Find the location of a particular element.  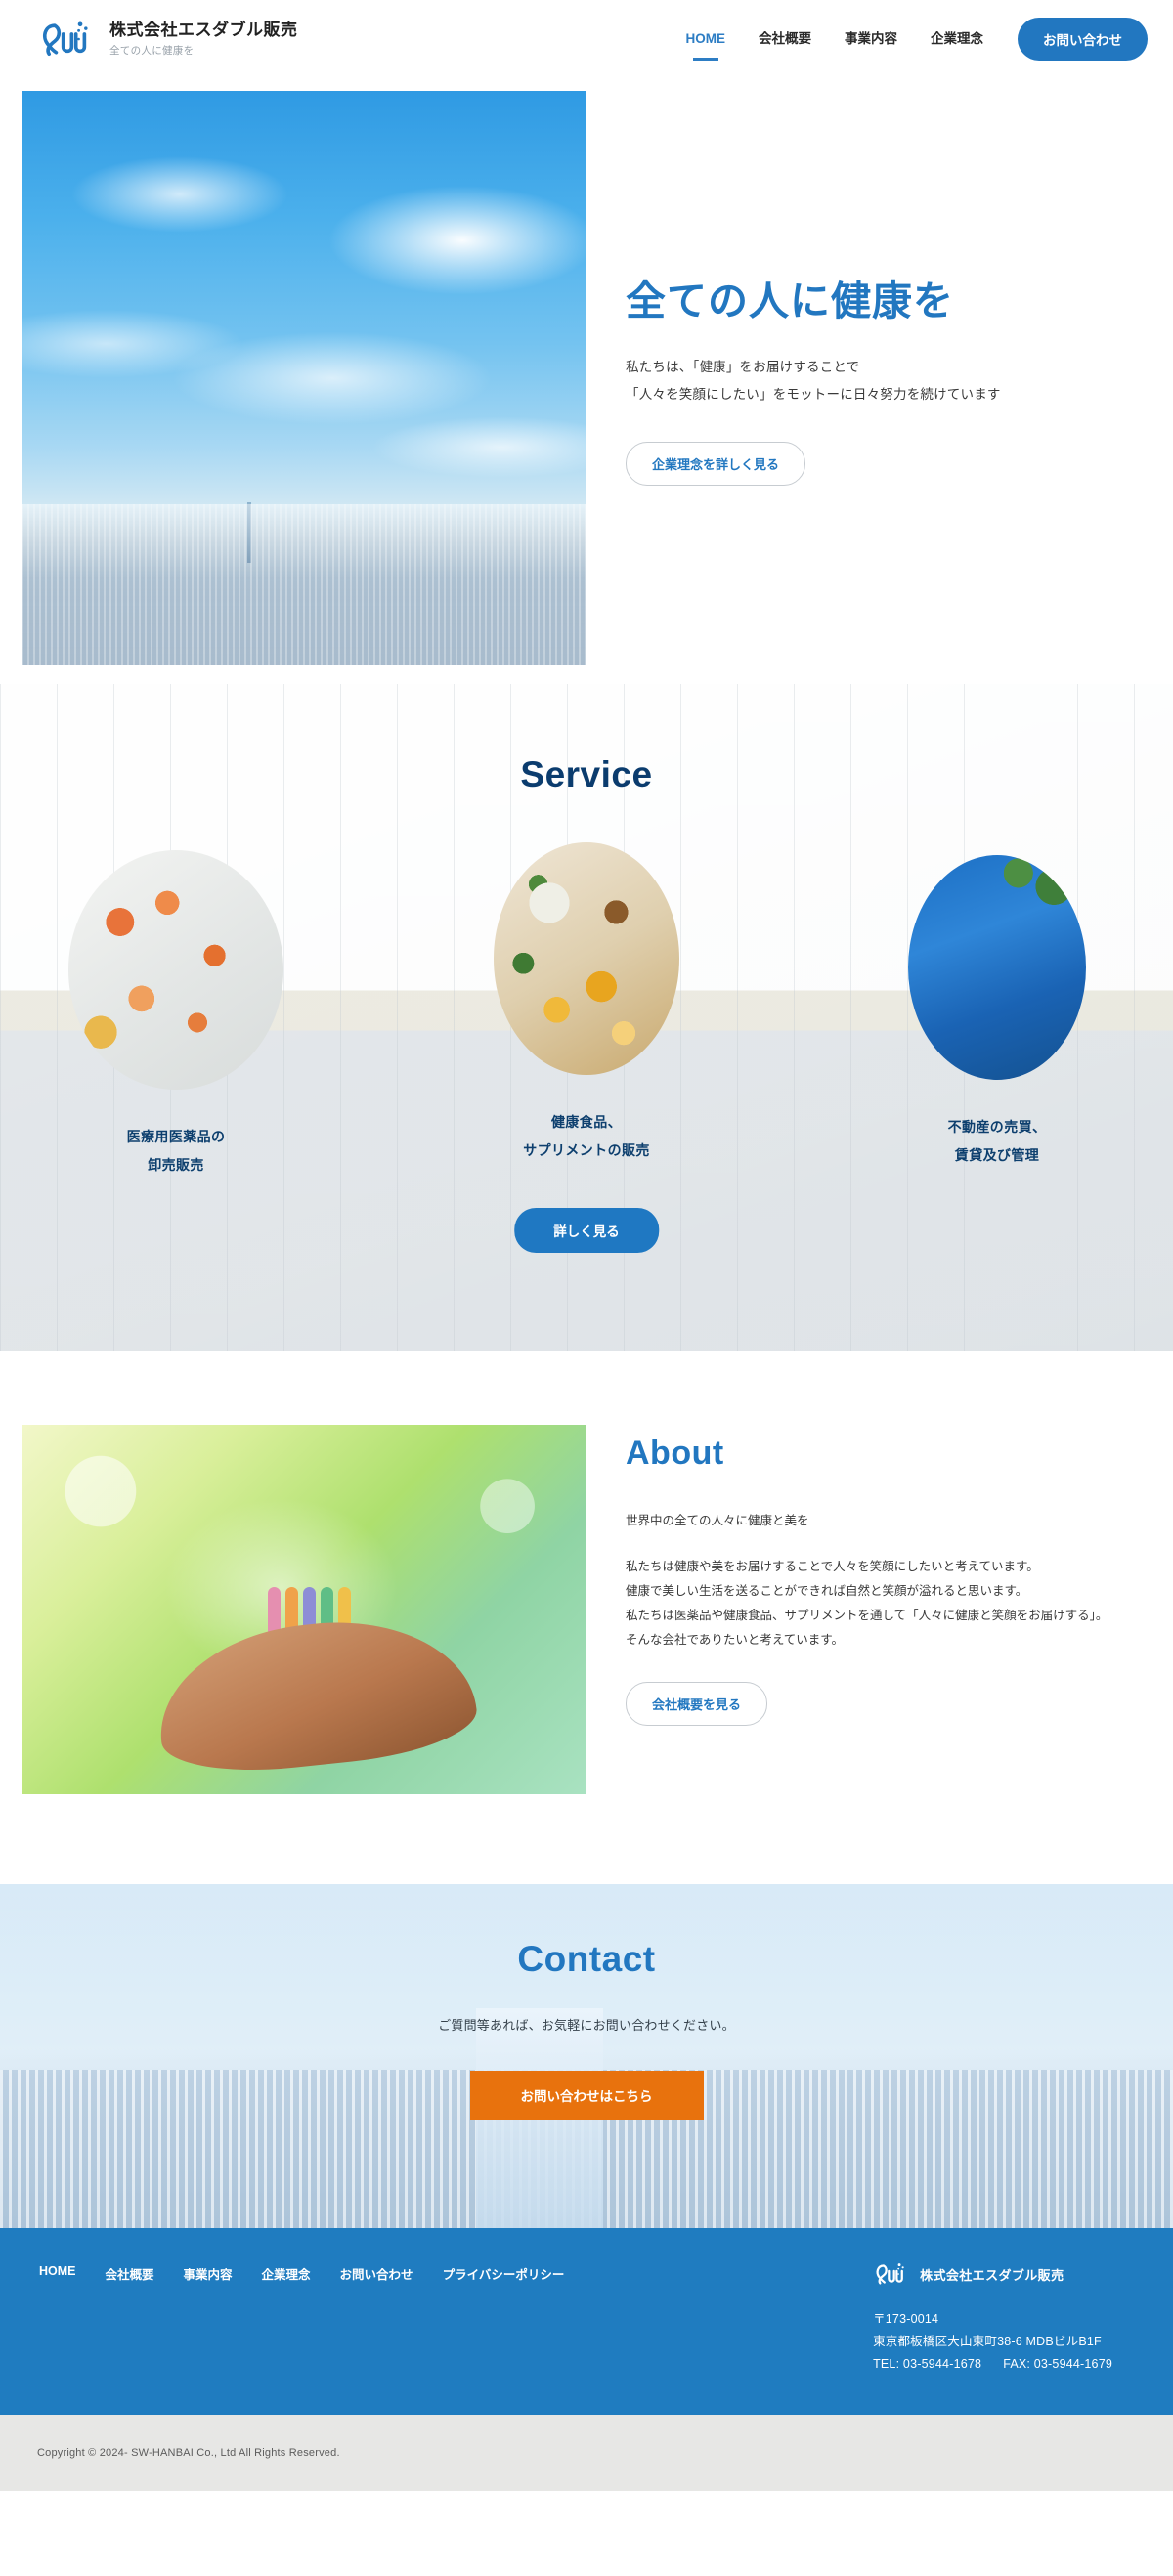

about-body-line3: 私たちは医薬品や健康食品、サプリメントを通して「人々に健康と笑顔をお届けする」。 is located at coordinates (867, 1615).